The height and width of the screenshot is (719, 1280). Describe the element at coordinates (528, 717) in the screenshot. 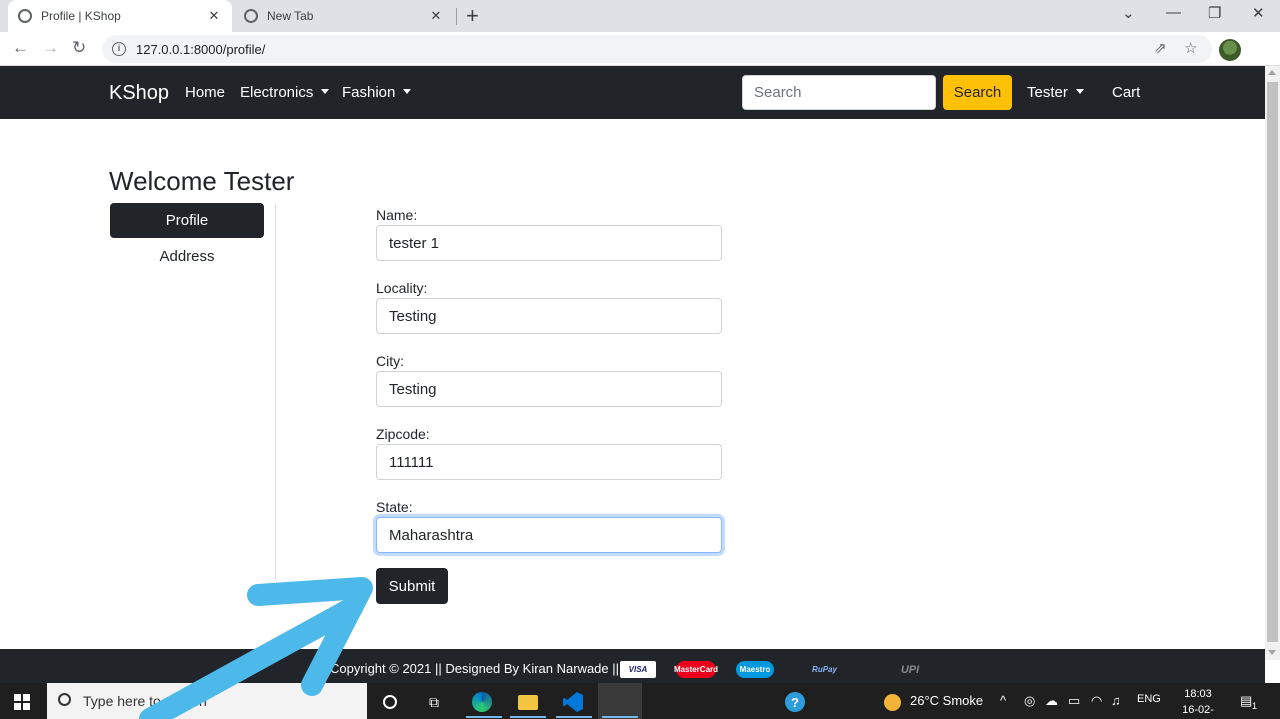

I see `explorer-running-indicator` at that location.